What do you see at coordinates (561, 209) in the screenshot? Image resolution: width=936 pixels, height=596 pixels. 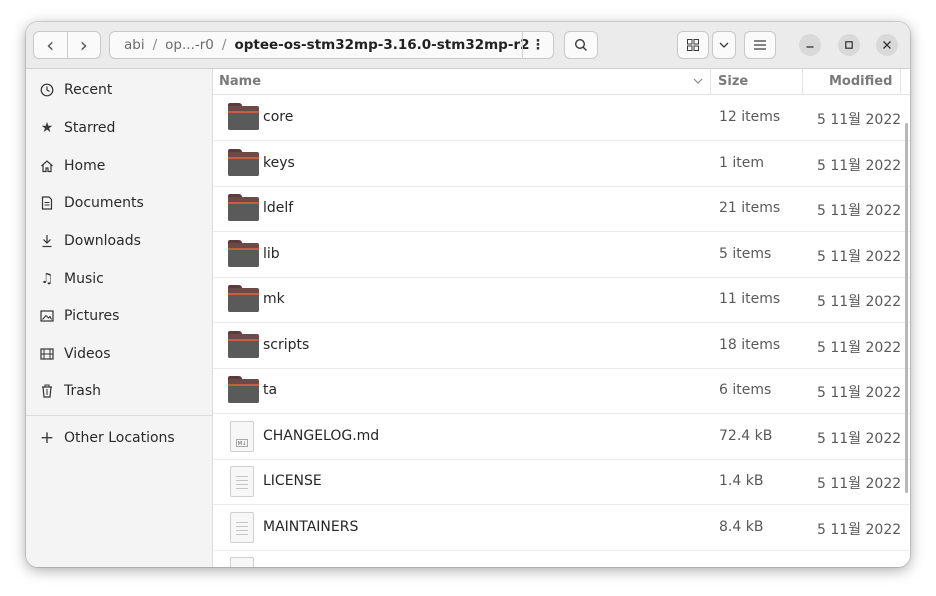 I see `file-row: ldelf 21 items 5 11월 2022` at bounding box center [561, 209].